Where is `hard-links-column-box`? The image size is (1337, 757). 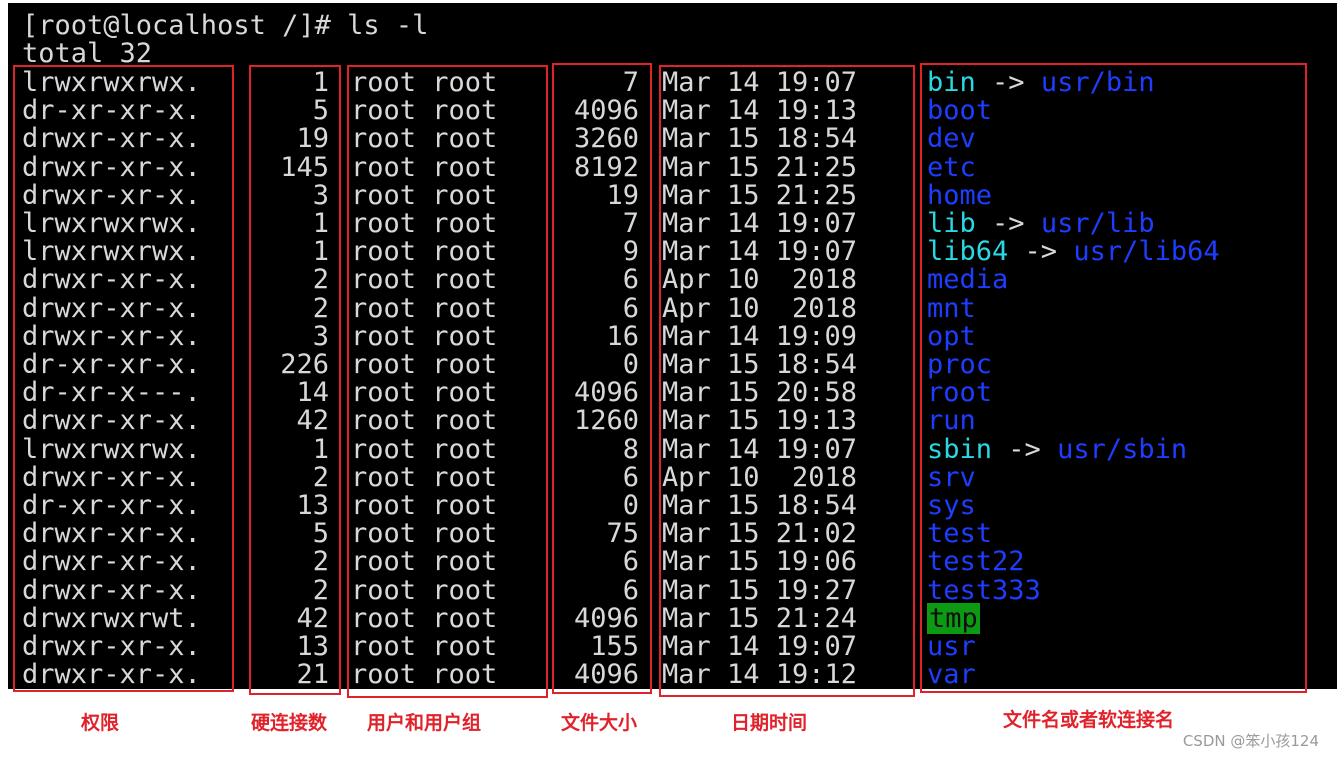
hard-links-column-box is located at coordinates (295, 380).